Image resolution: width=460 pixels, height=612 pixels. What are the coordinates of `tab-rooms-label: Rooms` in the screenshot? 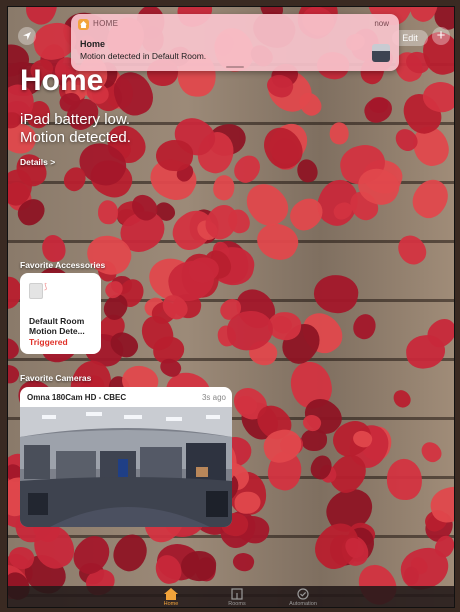 It's located at (237, 604).